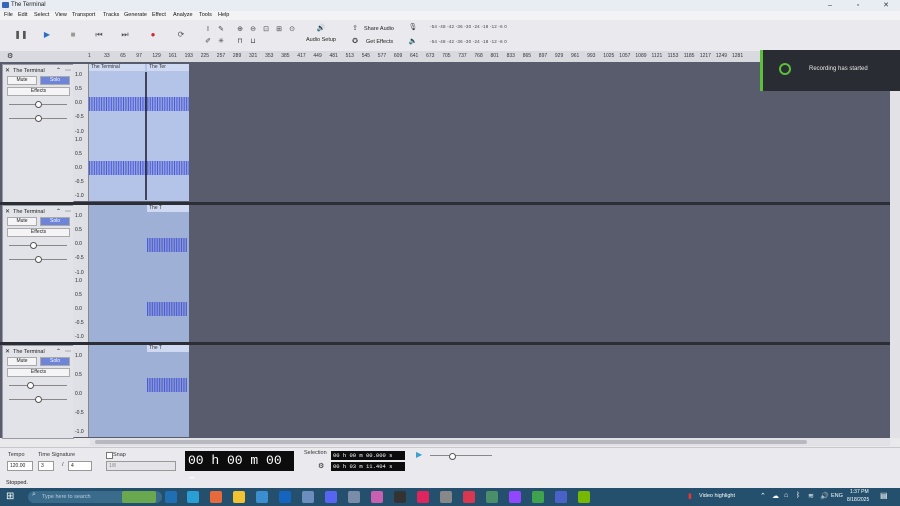 Image resolution: width=900 pixels, height=506 pixels. Describe the element at coordinates (515, 497) in the screenshot. I see `twitch-icon` at that location.